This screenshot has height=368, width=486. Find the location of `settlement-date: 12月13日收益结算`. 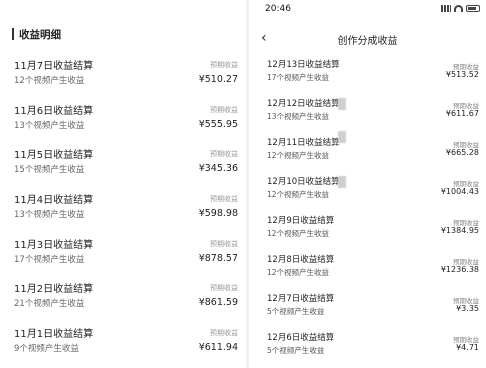

settlement-date: 12月13日收益结算 is located at coordinates (303, 65).